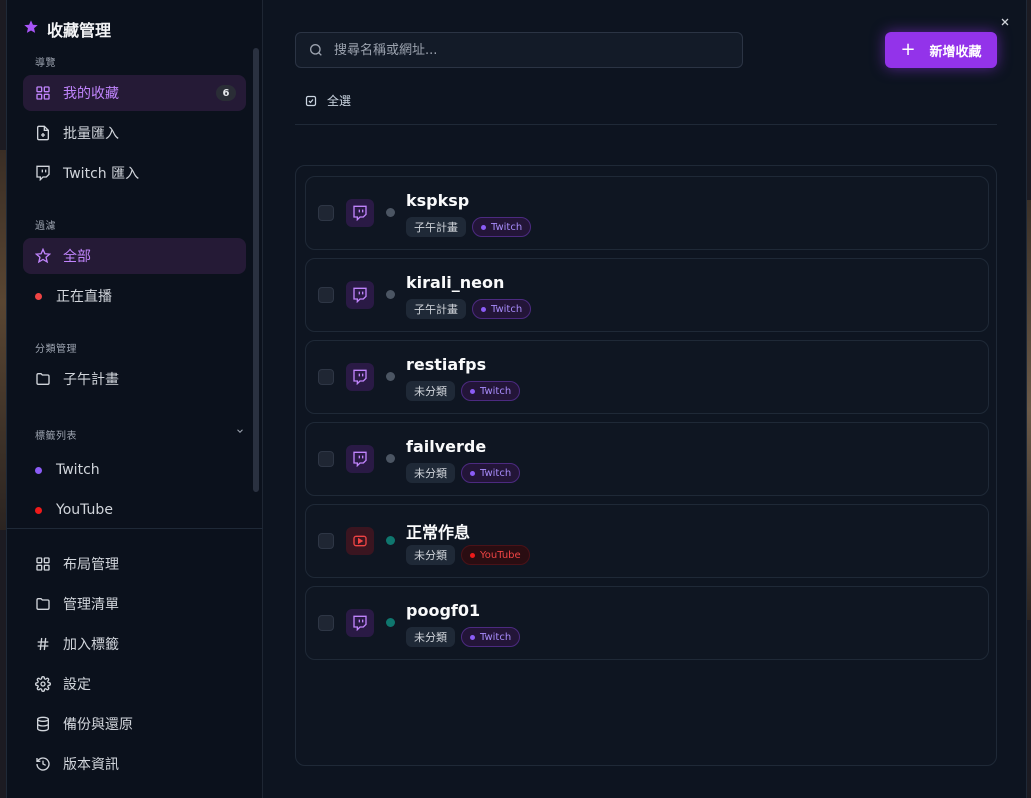 This screenshot has height=798, width=1031. What do you see at coordinates (91, 380) in the screenshot?
I see `sidebar-item-label: 子午計畫` at bounding box center [91, 380].